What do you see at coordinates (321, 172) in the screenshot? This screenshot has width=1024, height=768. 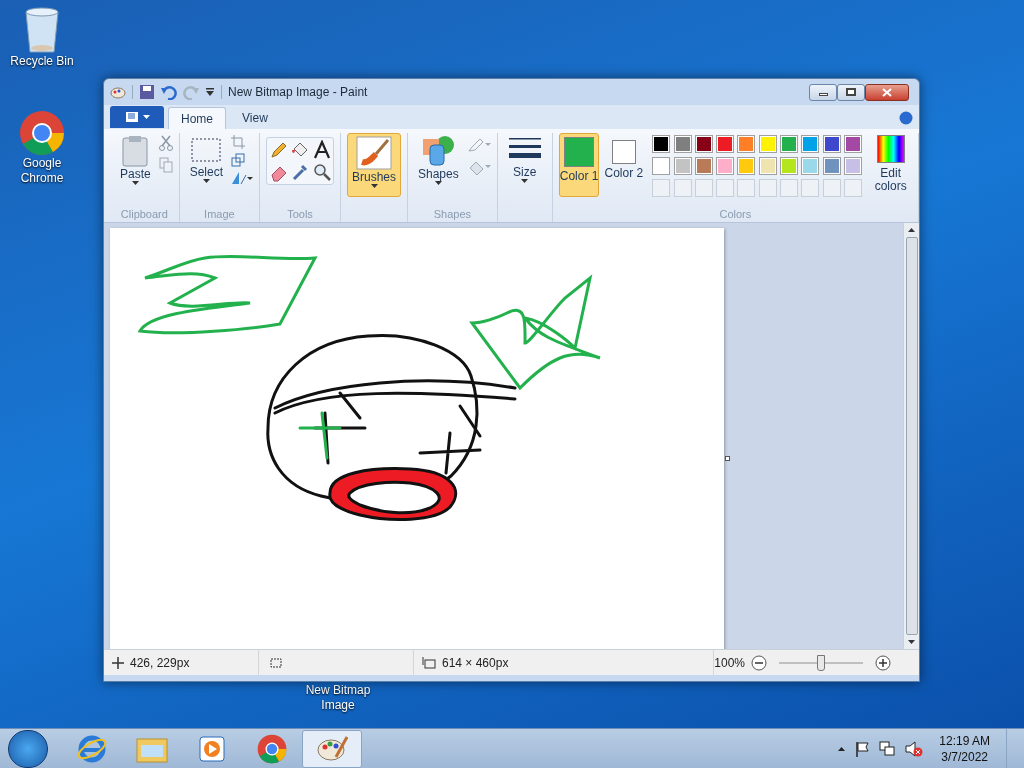 I see `magnifier-icon` at bounding box center [321, 172].